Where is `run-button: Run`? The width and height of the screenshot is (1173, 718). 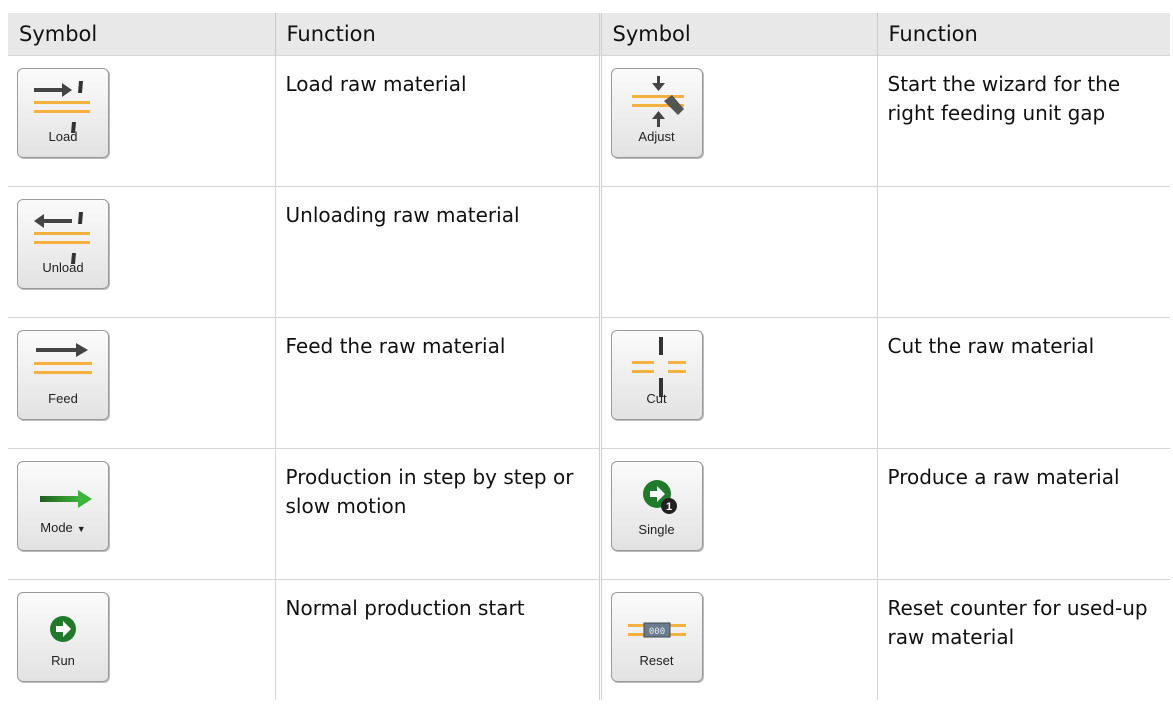 run-button: Run is located at coordinates (63, 637).